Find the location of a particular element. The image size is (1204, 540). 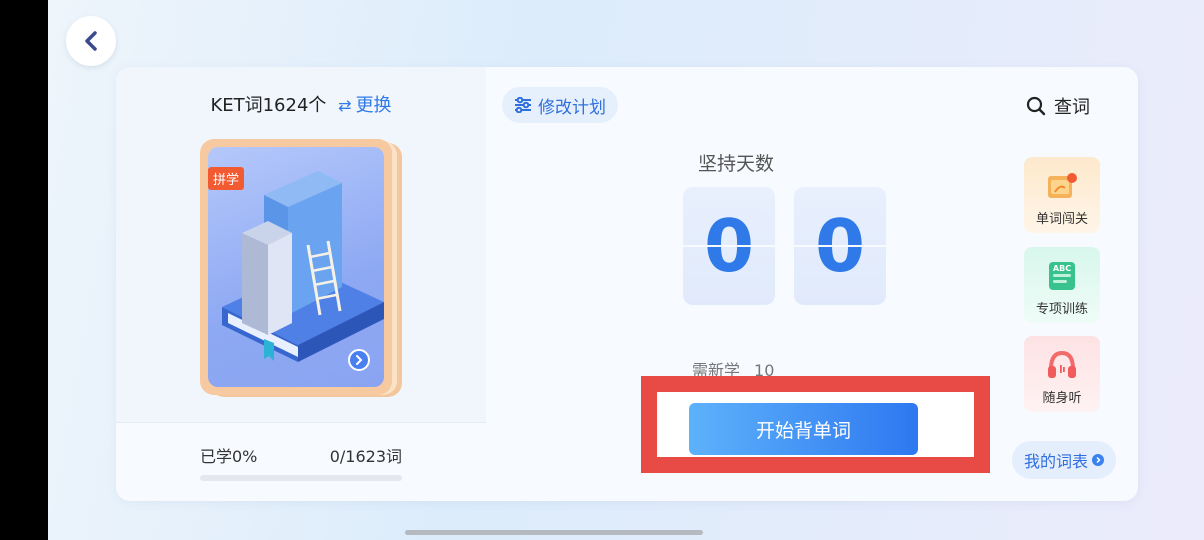

cover-illustration: 拼学 is located at coordinates (296, 267).